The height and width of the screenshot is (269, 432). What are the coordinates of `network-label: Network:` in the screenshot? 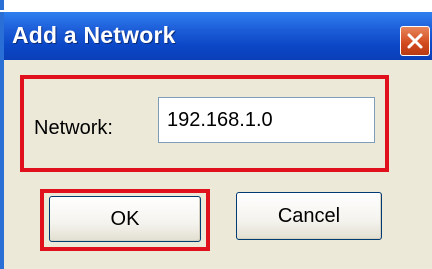 It's located at (73, 128).